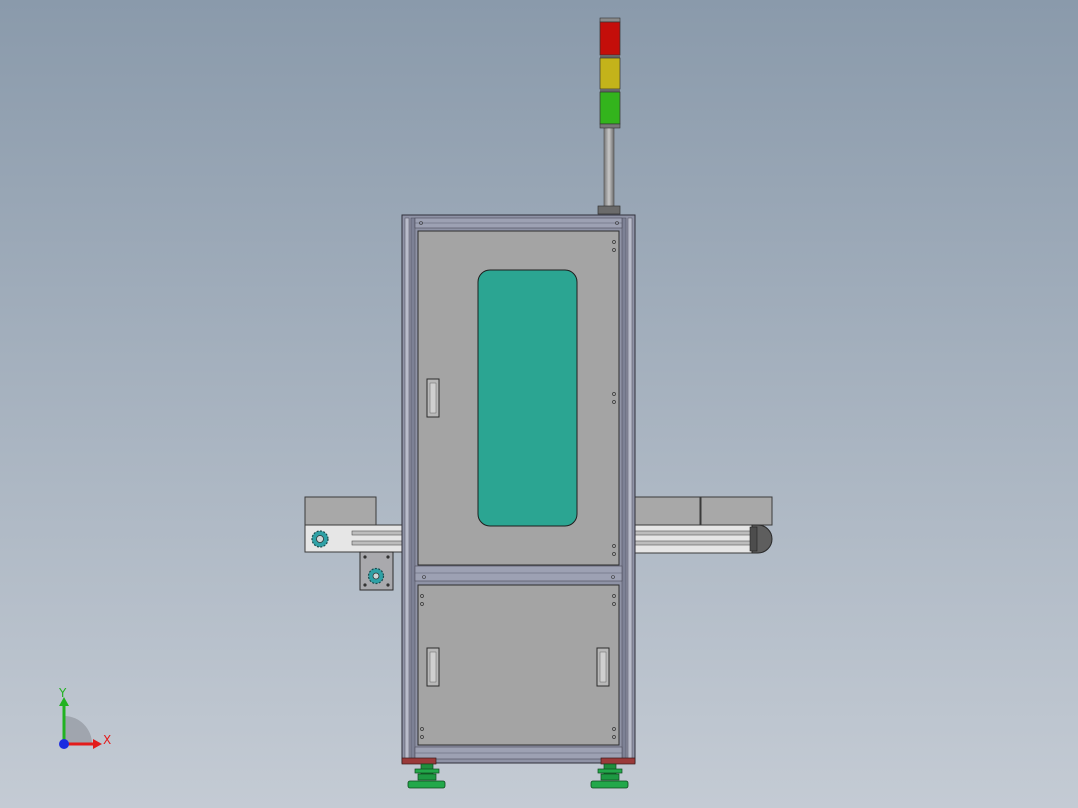 This screenshot has height=808, width=1078. I want to click on signal-tower-bottom-ring, so click(610, 126).